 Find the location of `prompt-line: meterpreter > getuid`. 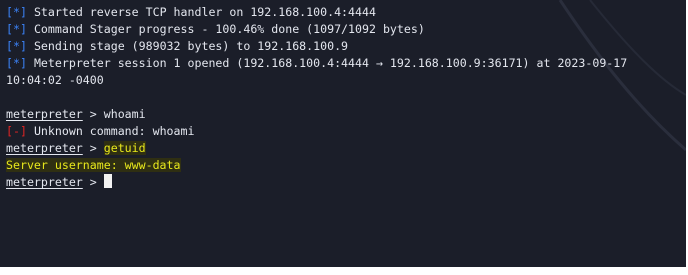

prompt-line: meterpreter > getuid is located at coordinates (344, 148).